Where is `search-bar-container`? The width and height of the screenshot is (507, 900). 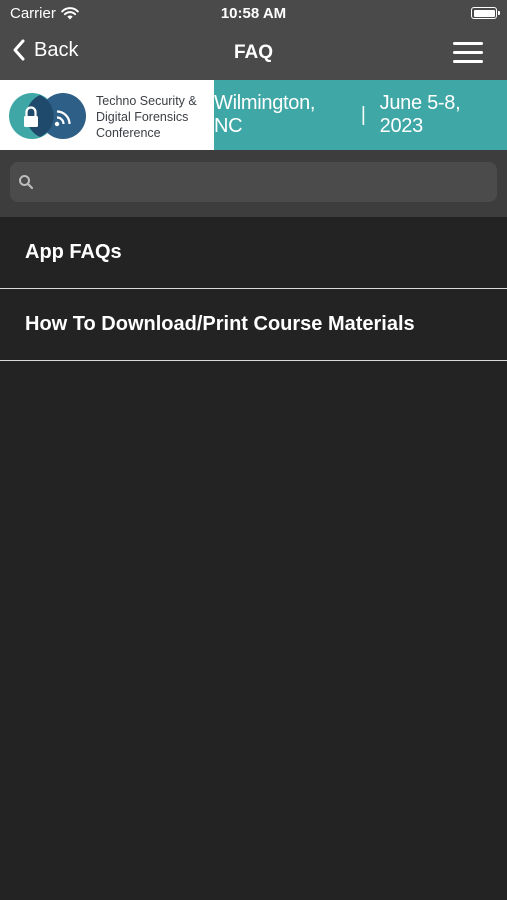
search-bar-container is located at coordinates (253, 183).